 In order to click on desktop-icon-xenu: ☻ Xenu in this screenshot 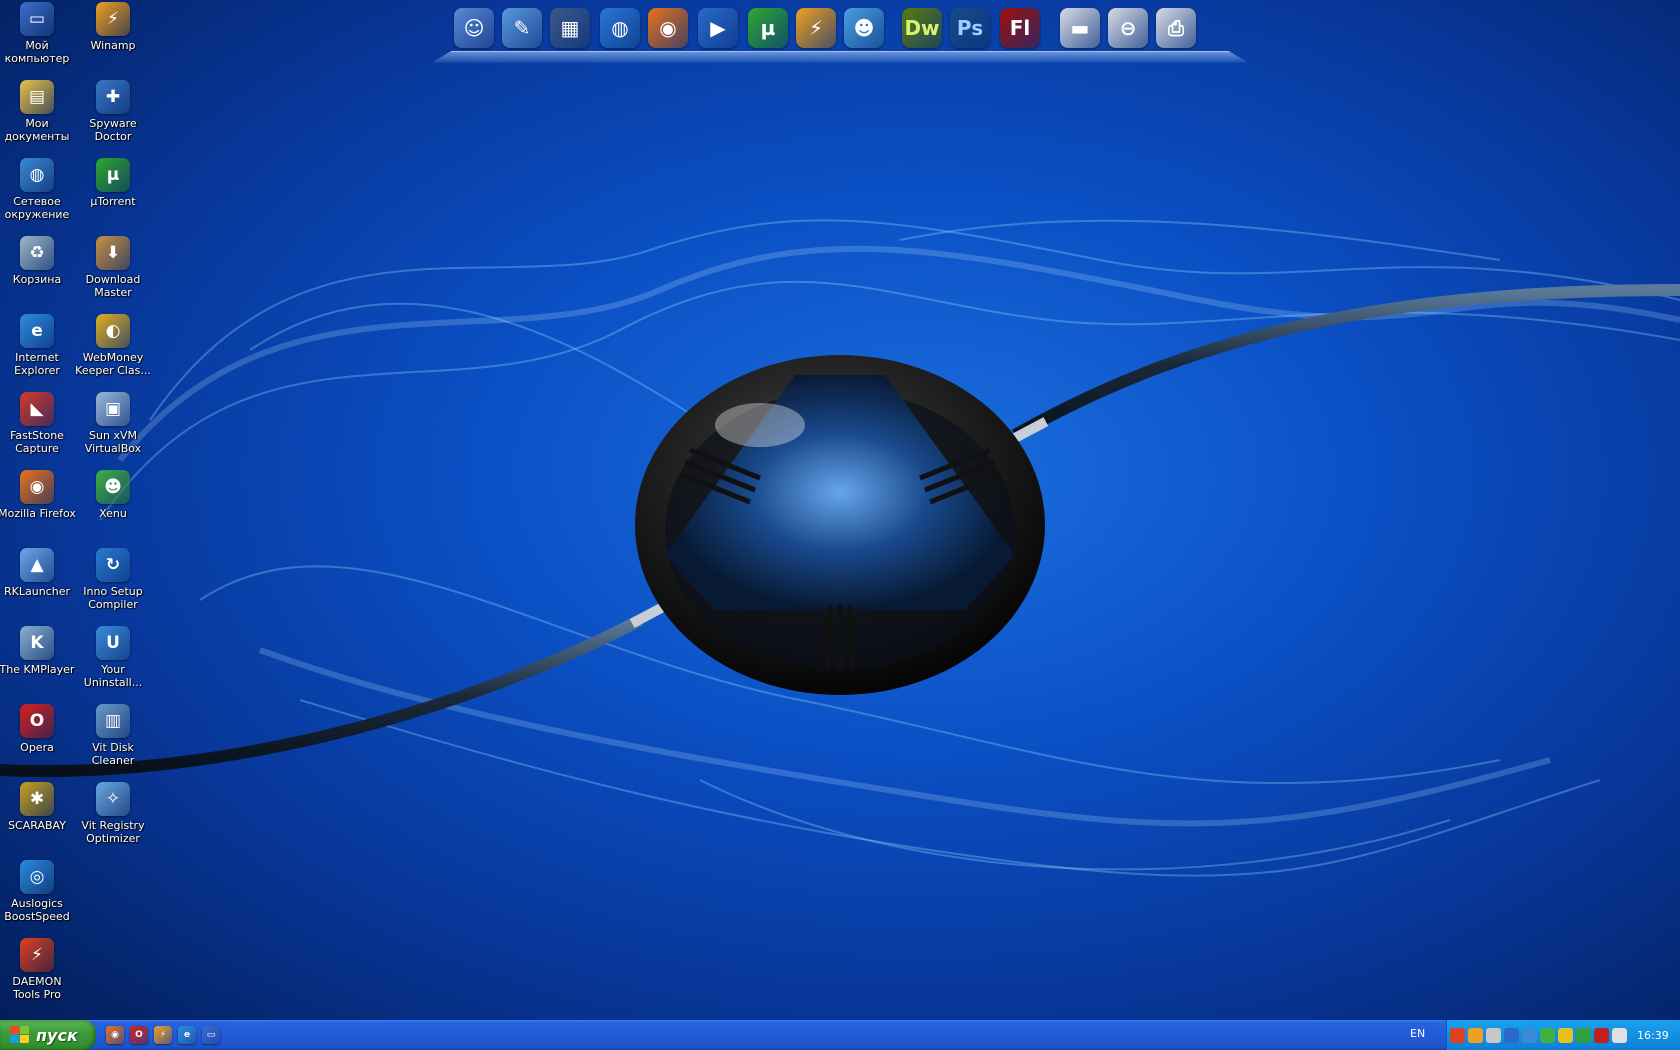, I will do `click(113, 495)`.